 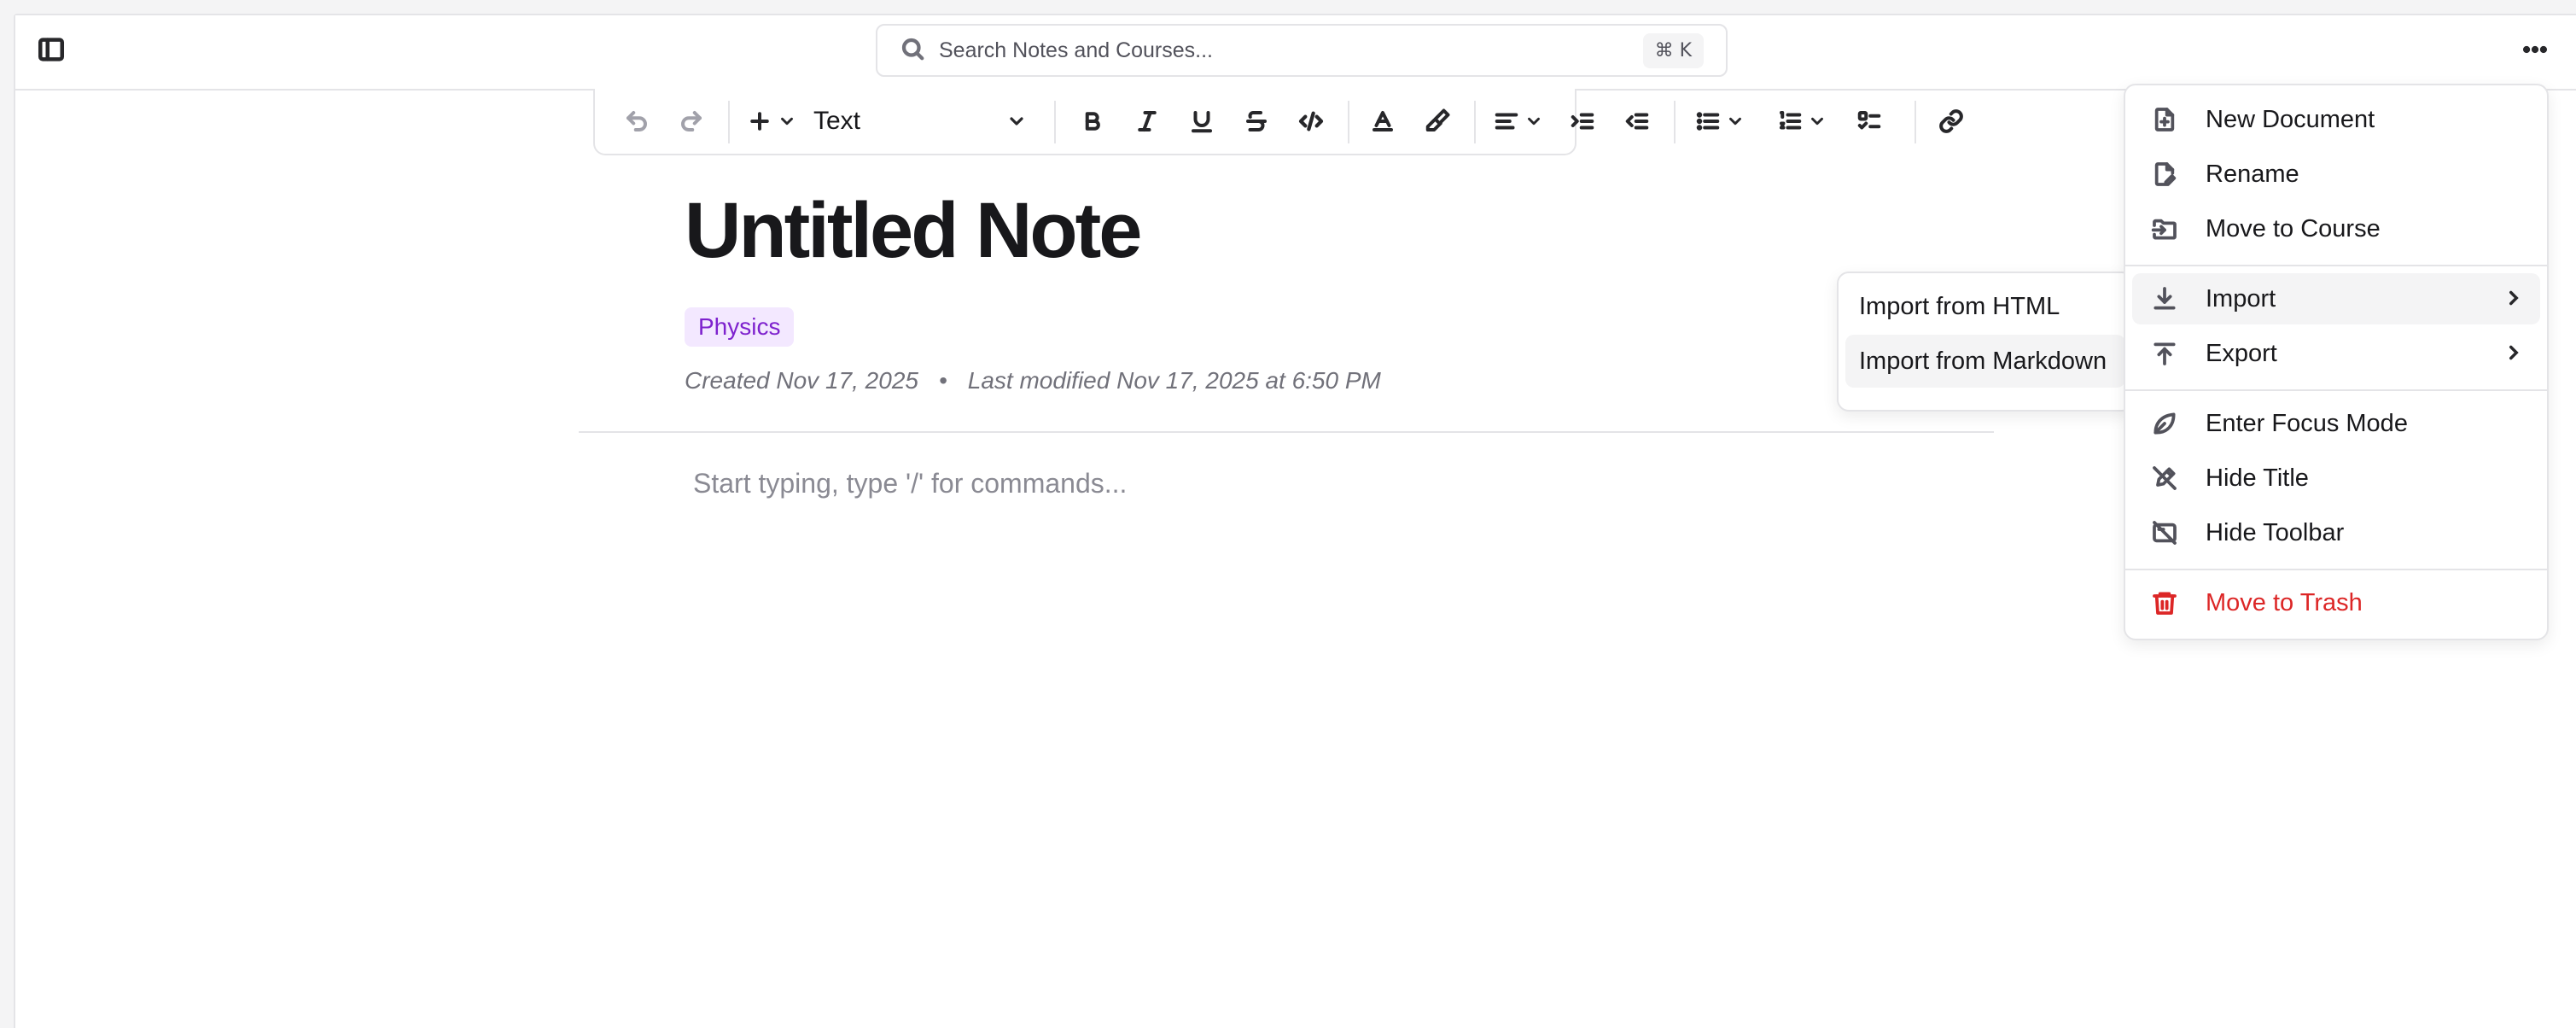 What do you see at coordinates (2257, 478) in the screenshot?
I see `menu-item-label: Hide Title` at bounding box center [2257, 478].